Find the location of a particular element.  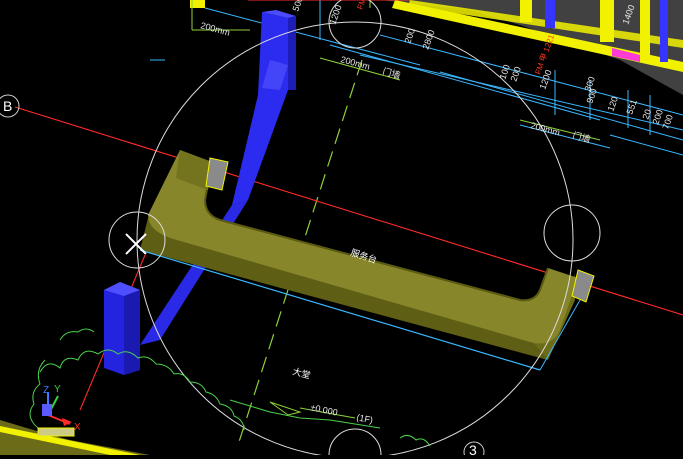

room-label-lobby: 大堂 is located at coordinates (301, 372).